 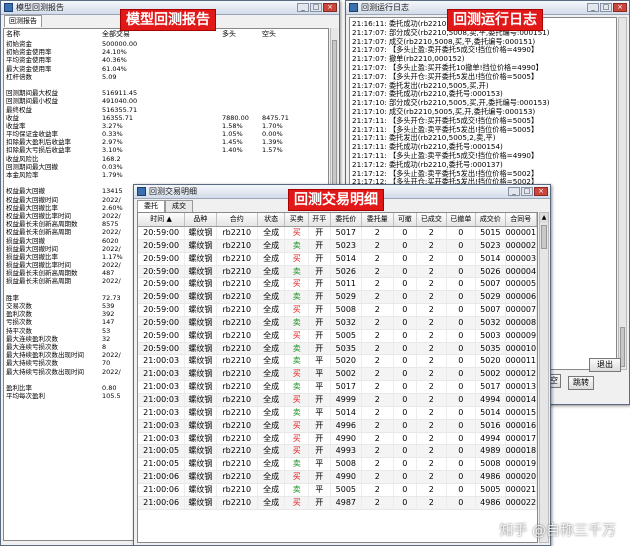 I want to click on tab-orders: 委托, so click(x=151, y=206).